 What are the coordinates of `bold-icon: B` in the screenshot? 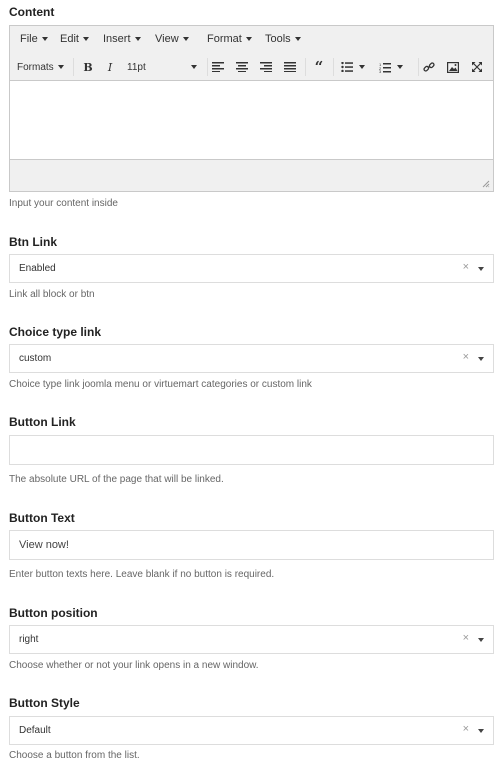 It's located at (88, 67).